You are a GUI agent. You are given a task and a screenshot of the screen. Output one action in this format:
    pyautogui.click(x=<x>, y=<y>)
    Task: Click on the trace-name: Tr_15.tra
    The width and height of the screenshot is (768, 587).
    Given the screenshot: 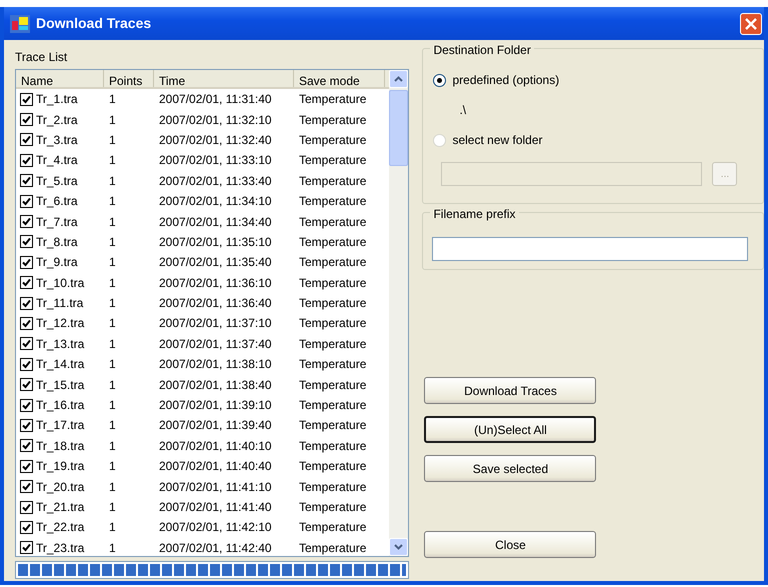 What is the action you would take?
    pyautogui.click(x=60, y=385)
    